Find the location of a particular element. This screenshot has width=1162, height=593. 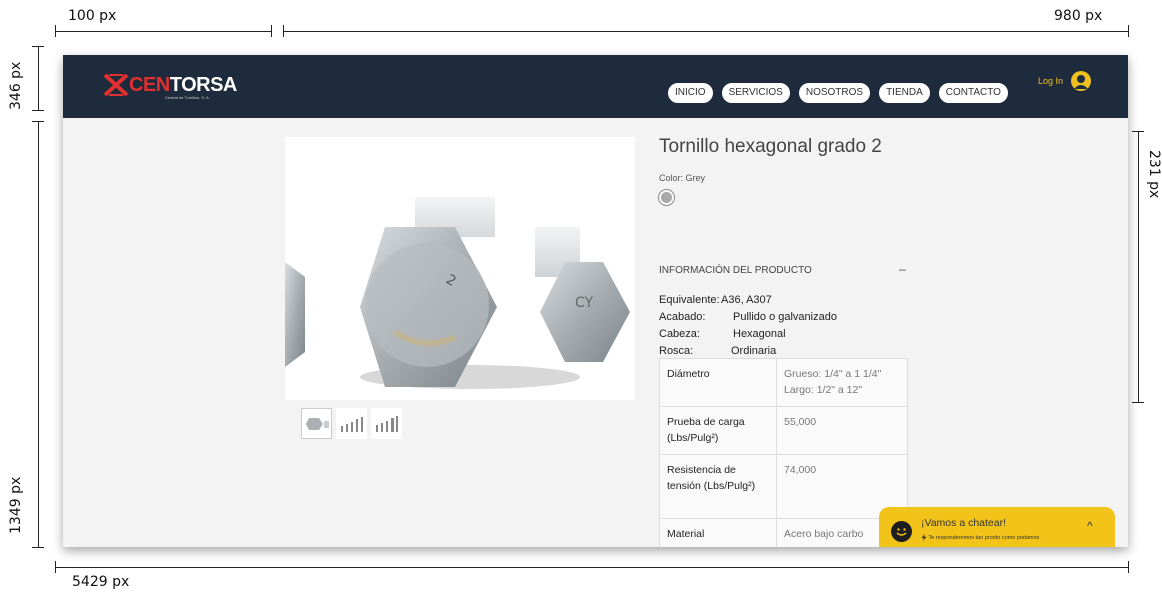

user-avatar-icon is located at coordinates (1081, 81).